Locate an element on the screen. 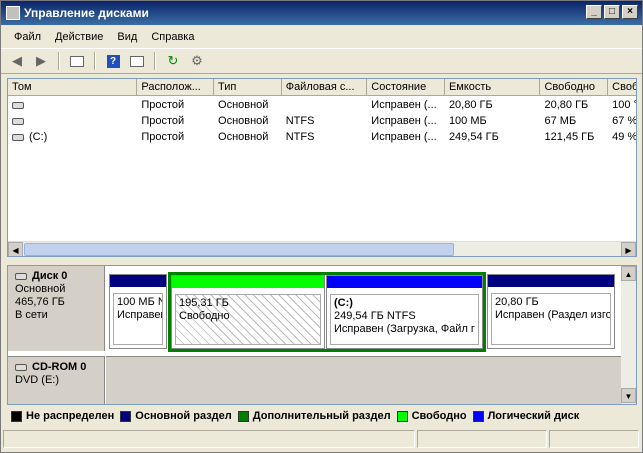 The image size is (643, 453). disk0-label: Диск 0 Основной 465,76 ГБ В сети is located at coordinates (56, 308).